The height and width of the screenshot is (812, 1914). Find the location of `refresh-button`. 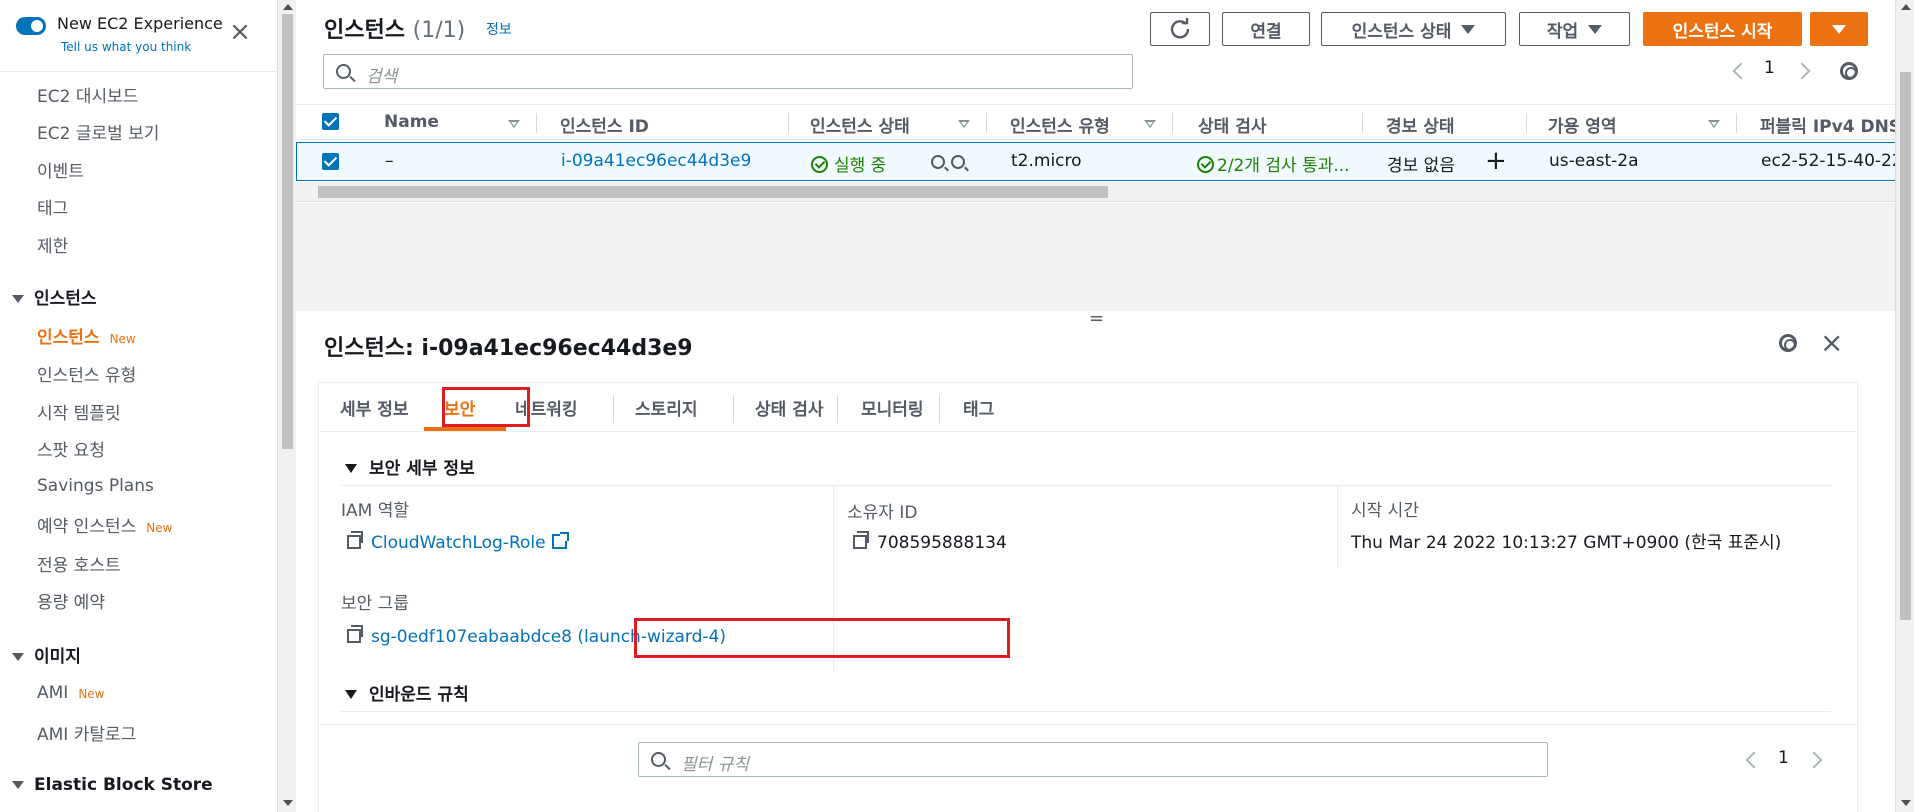

refresh-button is located at coordinates (1180, 29).